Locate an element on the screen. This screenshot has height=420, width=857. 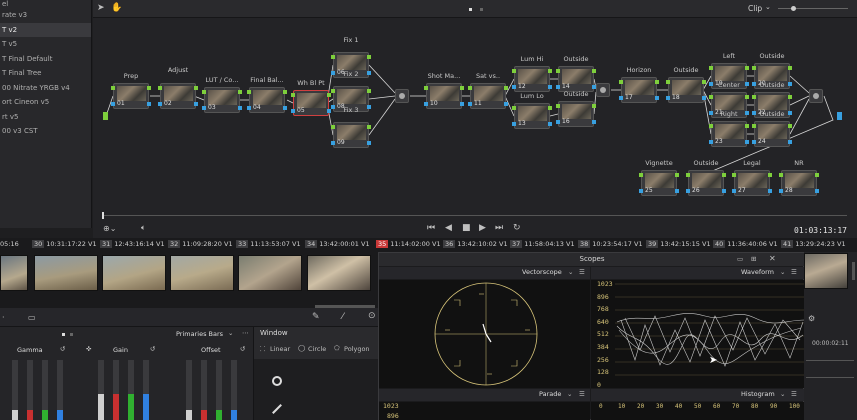
settings-icon: ⚙ is located at coordinates (811, 318).